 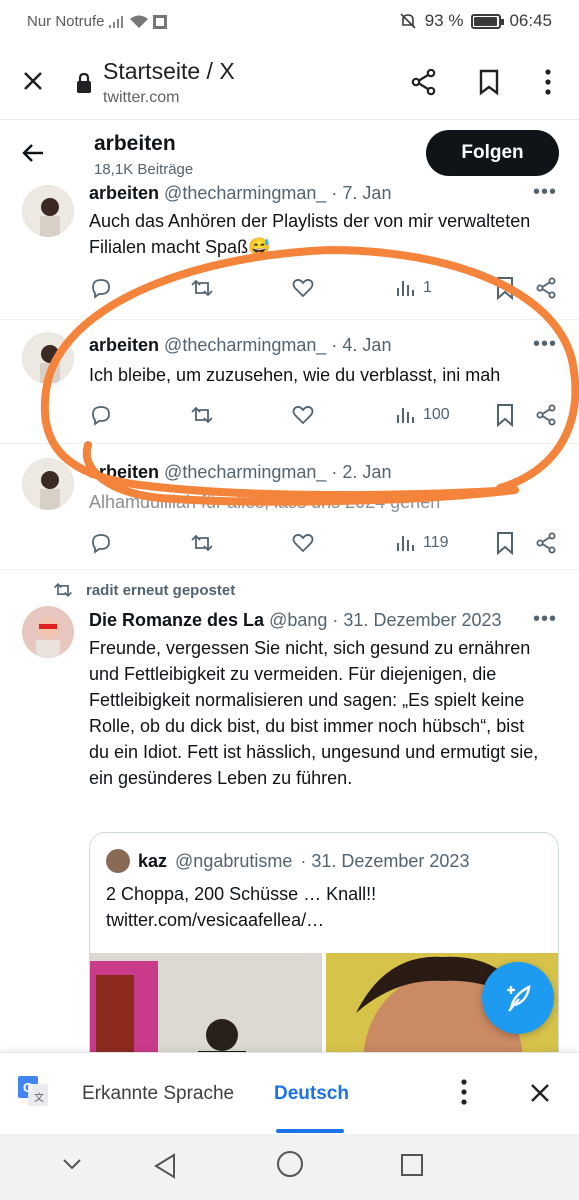 I want to click on retweet-avatar, so click(x=48, y=632).